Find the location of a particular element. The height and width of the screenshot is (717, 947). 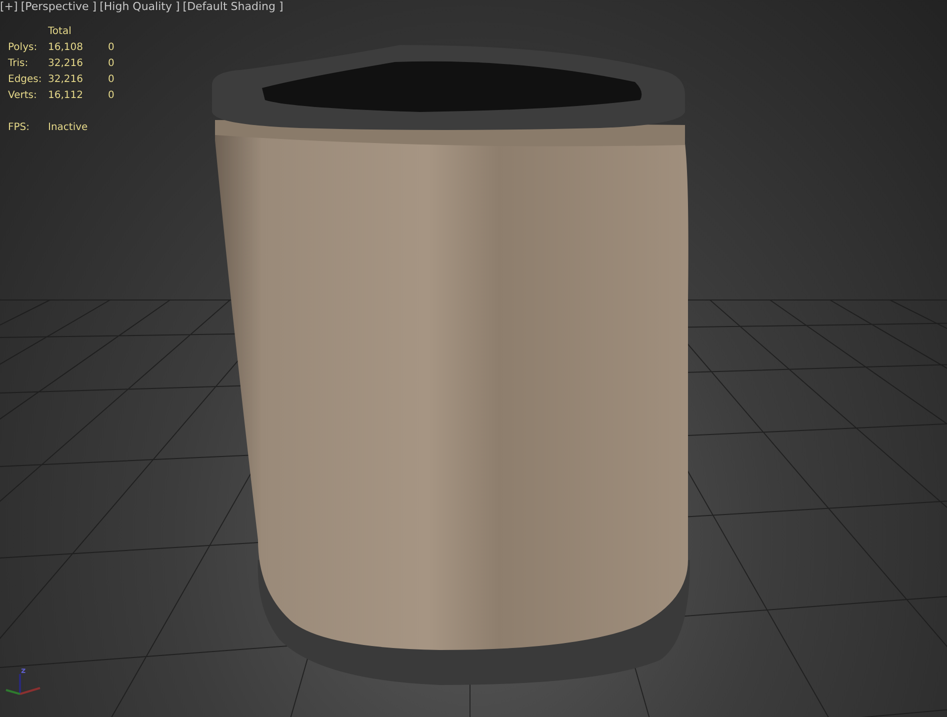

fps-value: Inactive is located at coordinates (68, 128).